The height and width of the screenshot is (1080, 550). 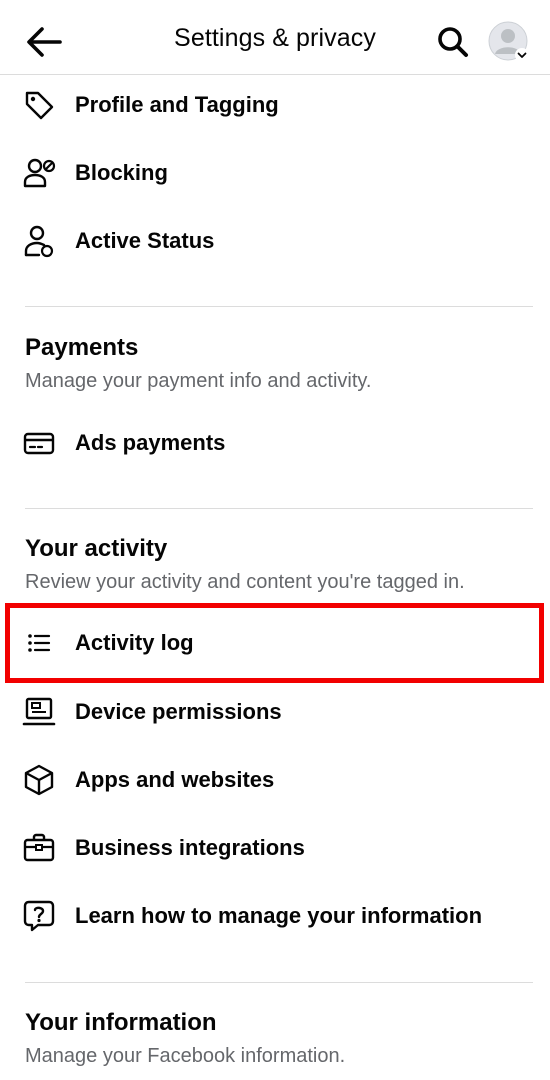 What do you see at coordinates (96, 548) in the screenshot?
I see `your-activity-section-title: Your activity` at bounding box center [96, 548].